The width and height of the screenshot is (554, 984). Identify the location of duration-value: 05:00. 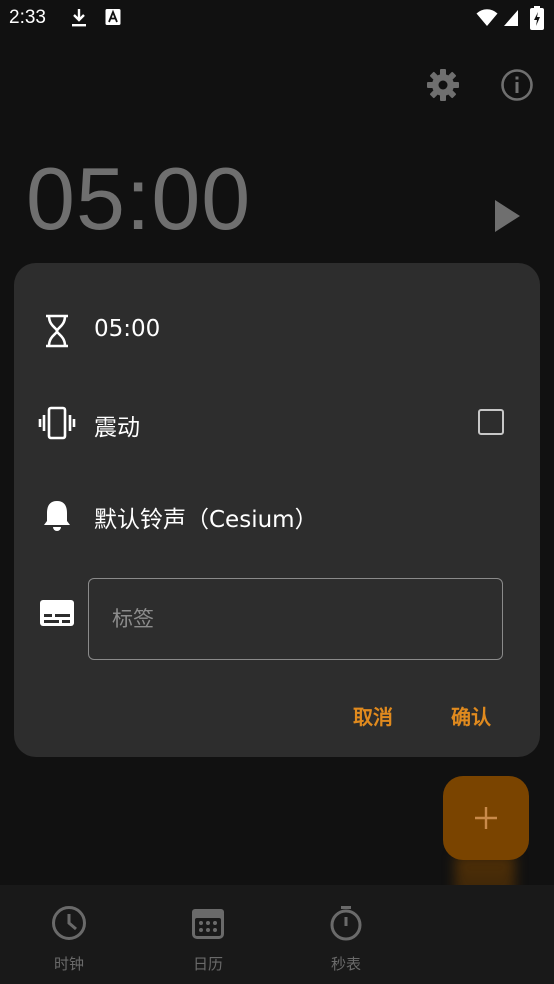
(127, 329).